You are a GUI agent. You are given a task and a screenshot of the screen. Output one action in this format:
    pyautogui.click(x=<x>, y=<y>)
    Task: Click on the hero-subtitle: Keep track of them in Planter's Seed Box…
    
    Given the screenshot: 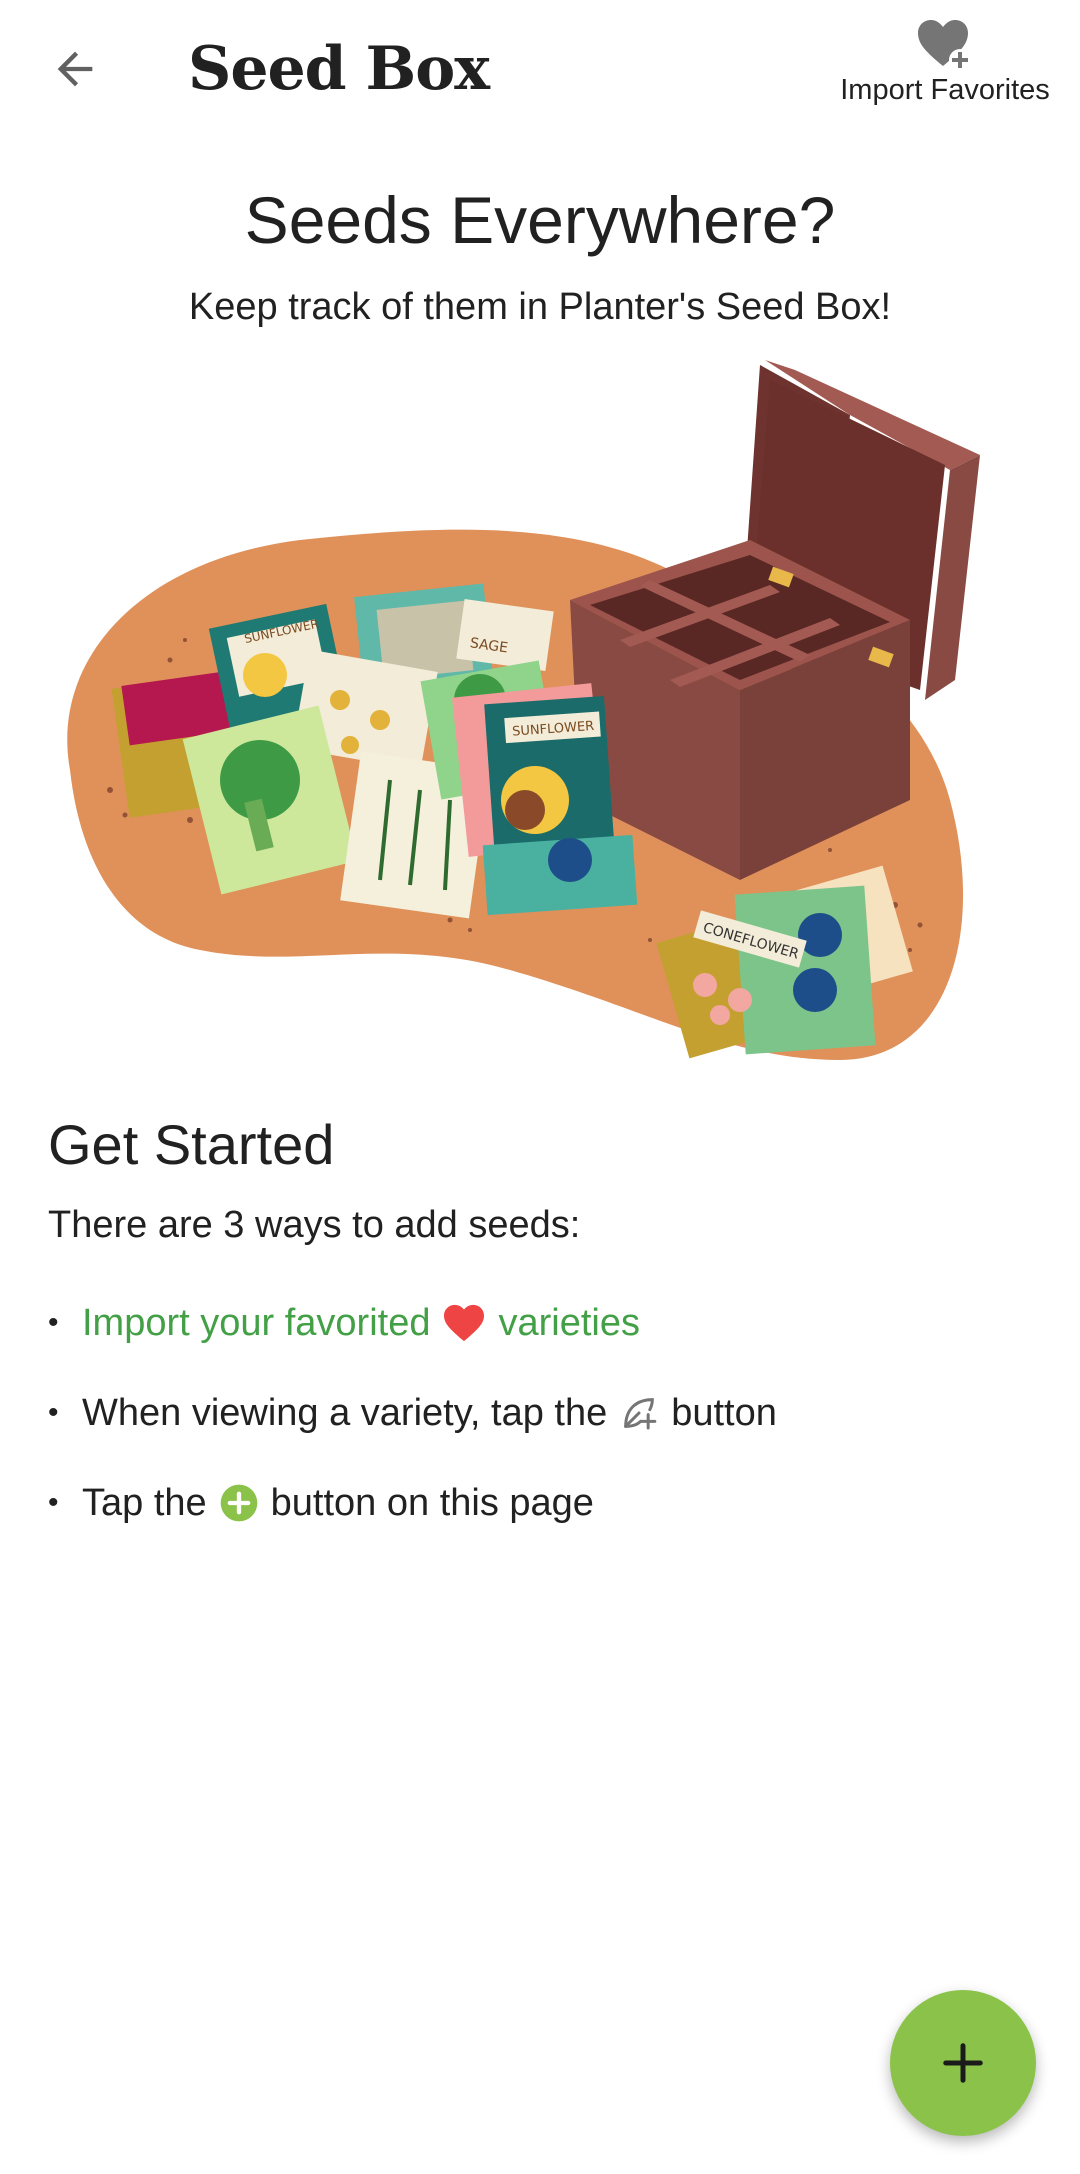 What is the action you would take?
    pyautogui.click(x=540, y=307)
    